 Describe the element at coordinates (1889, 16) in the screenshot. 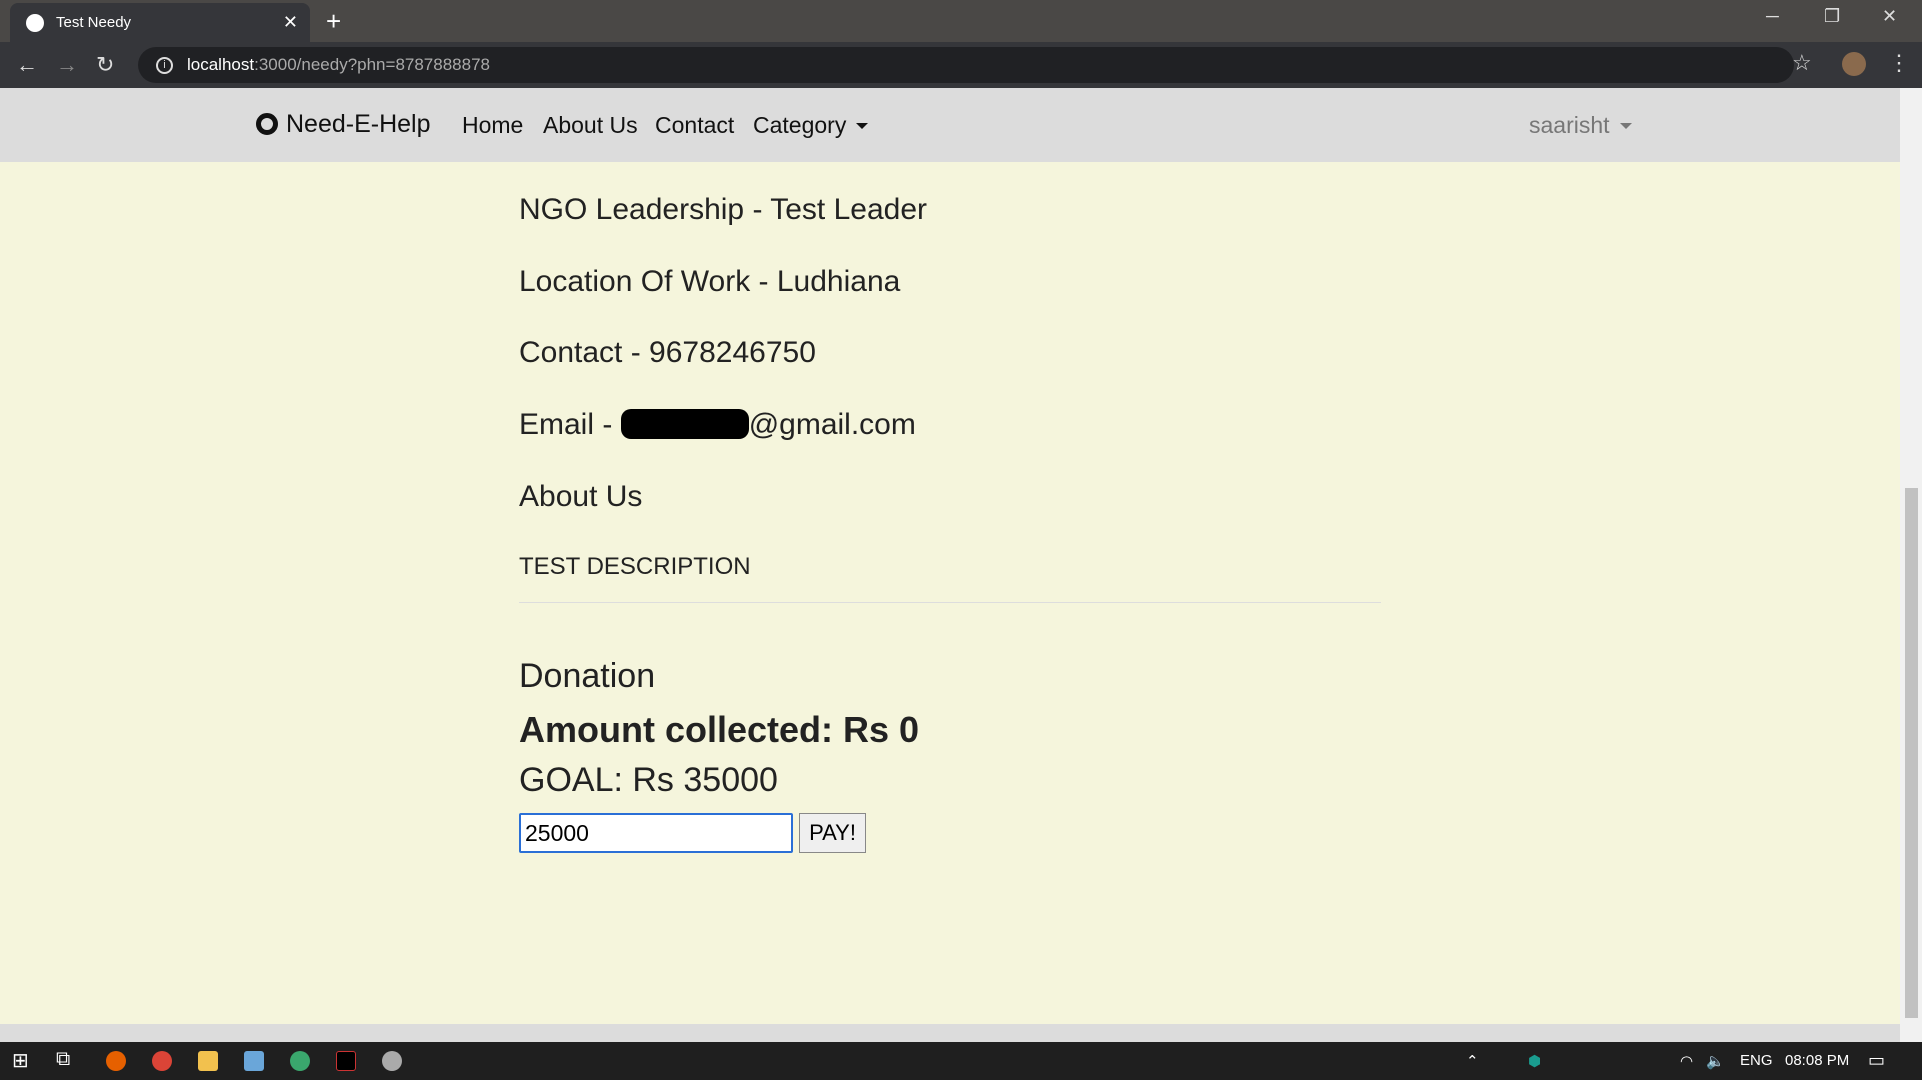

I see `close-window-button: ✕` at that location.